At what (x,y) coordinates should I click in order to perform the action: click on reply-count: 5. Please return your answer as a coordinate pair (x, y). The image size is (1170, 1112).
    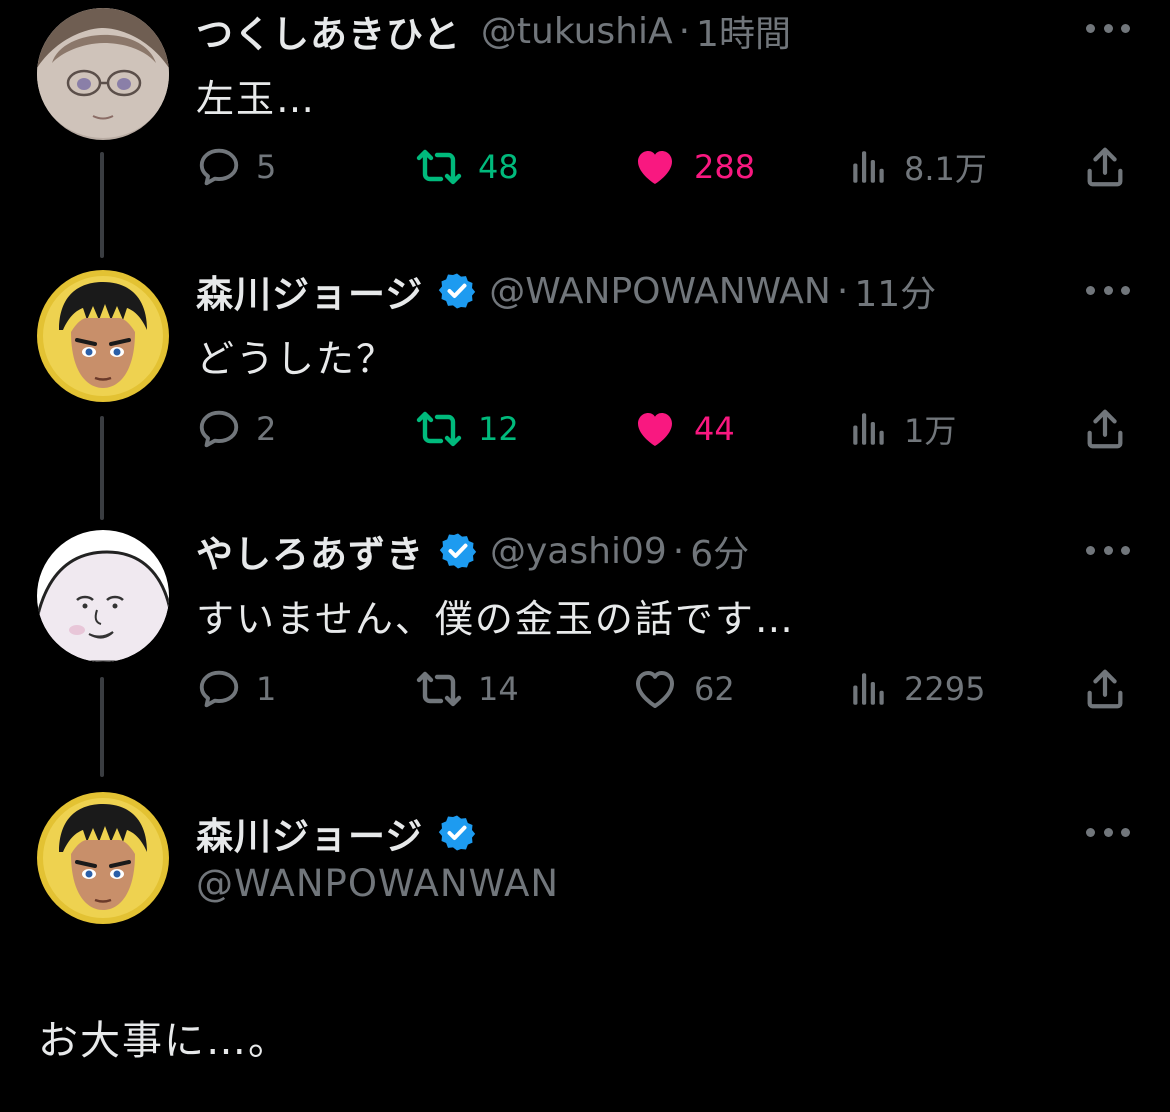
    Looking at the image, I should click on (266, 167).